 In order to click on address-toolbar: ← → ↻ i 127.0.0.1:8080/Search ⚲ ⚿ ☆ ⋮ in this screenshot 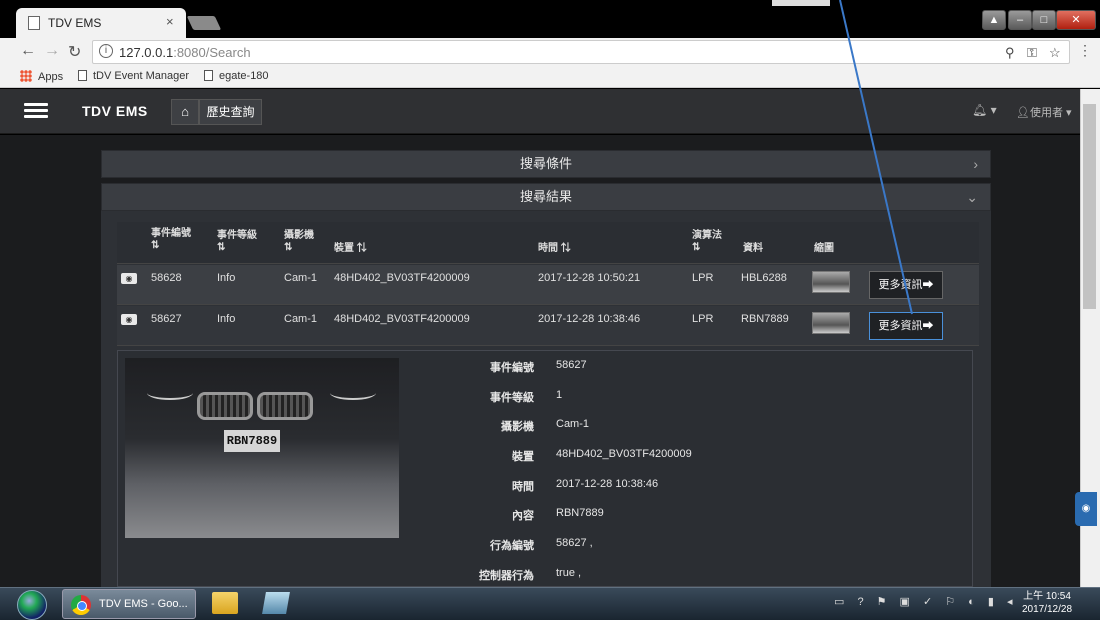, I will do `click(550, 52)`.